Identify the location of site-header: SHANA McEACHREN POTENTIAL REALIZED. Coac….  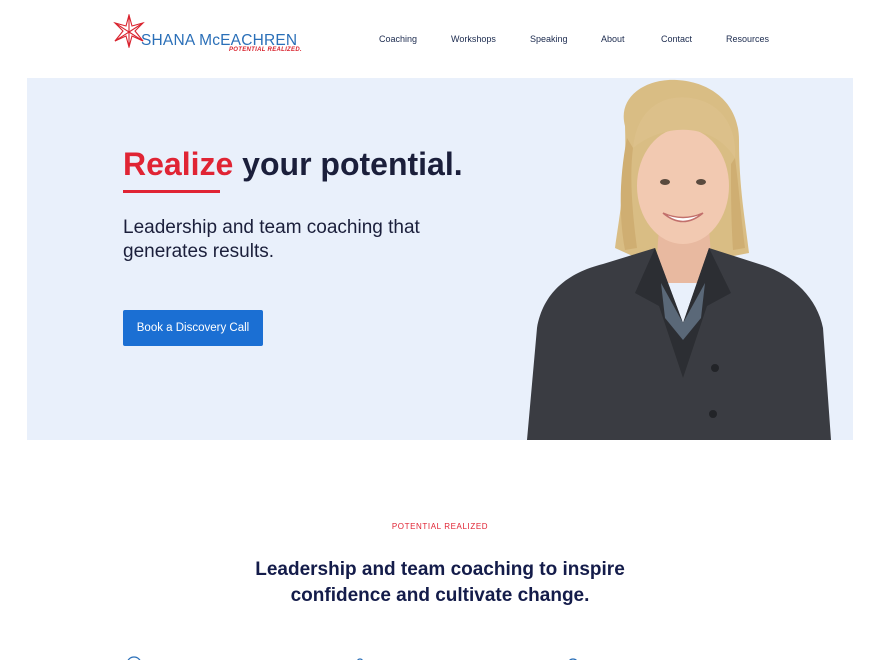
(440, 39).